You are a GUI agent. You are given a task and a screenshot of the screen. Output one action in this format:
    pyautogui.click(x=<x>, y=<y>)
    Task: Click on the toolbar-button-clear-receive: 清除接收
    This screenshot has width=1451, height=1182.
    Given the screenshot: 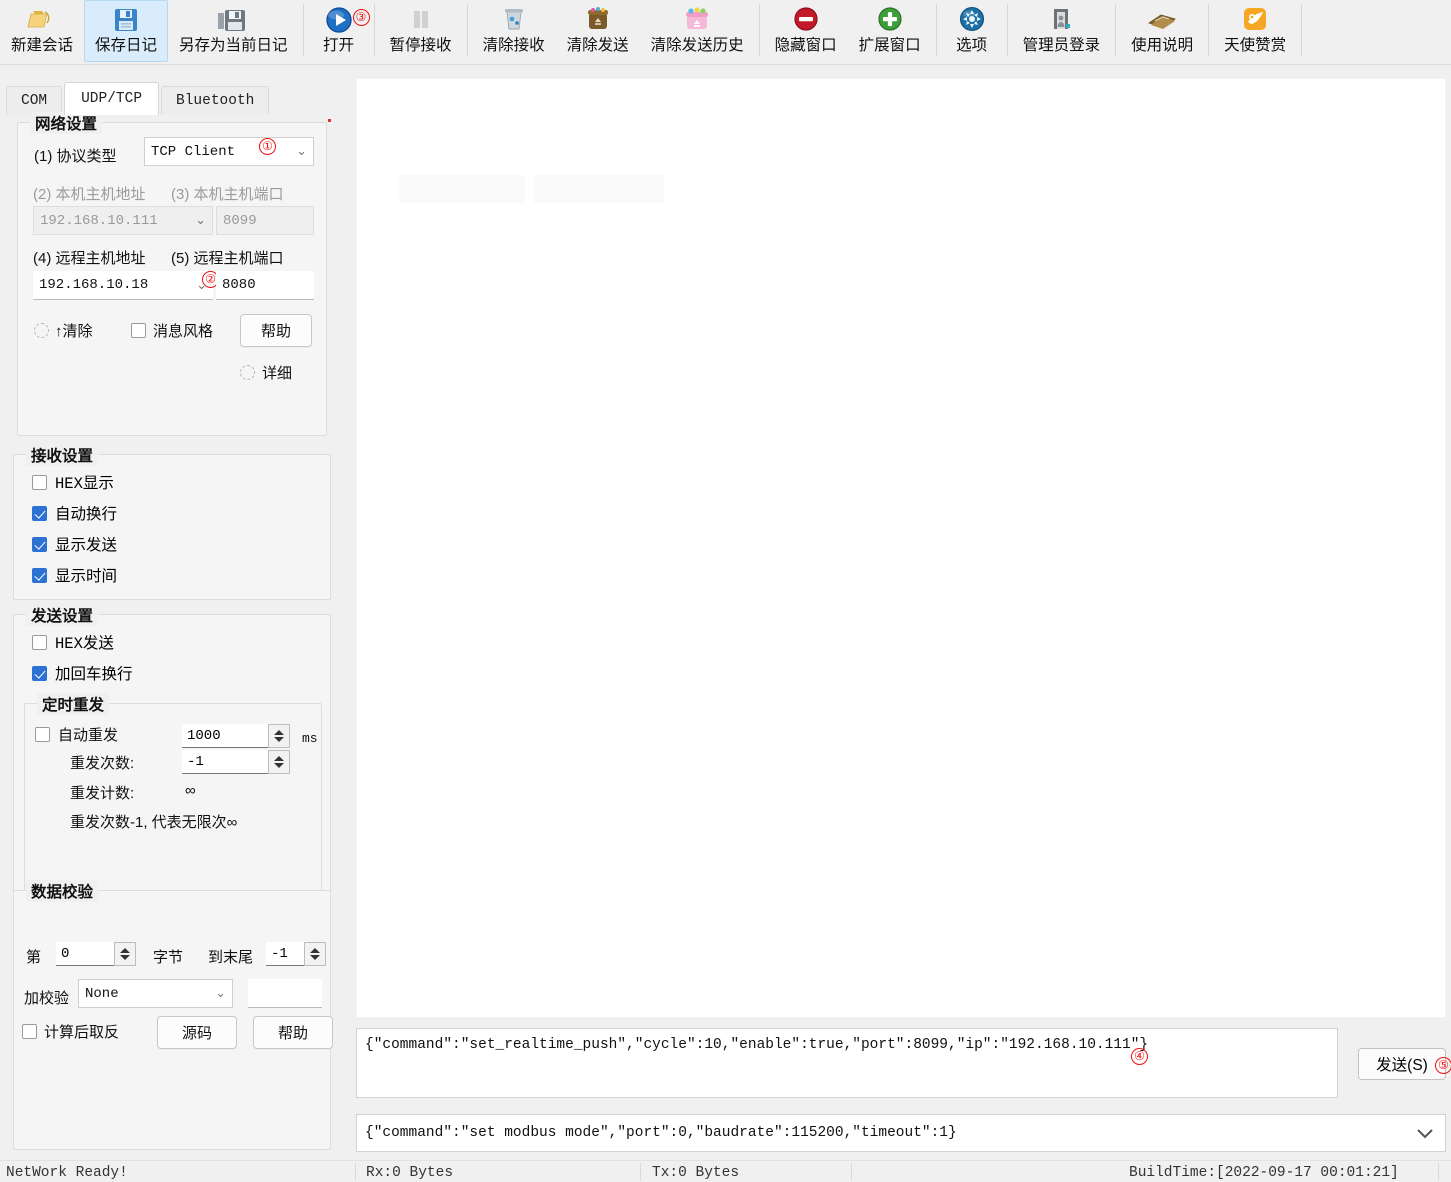 What is the action you would take?
    pyautogui.click(x=514, y=31)
    